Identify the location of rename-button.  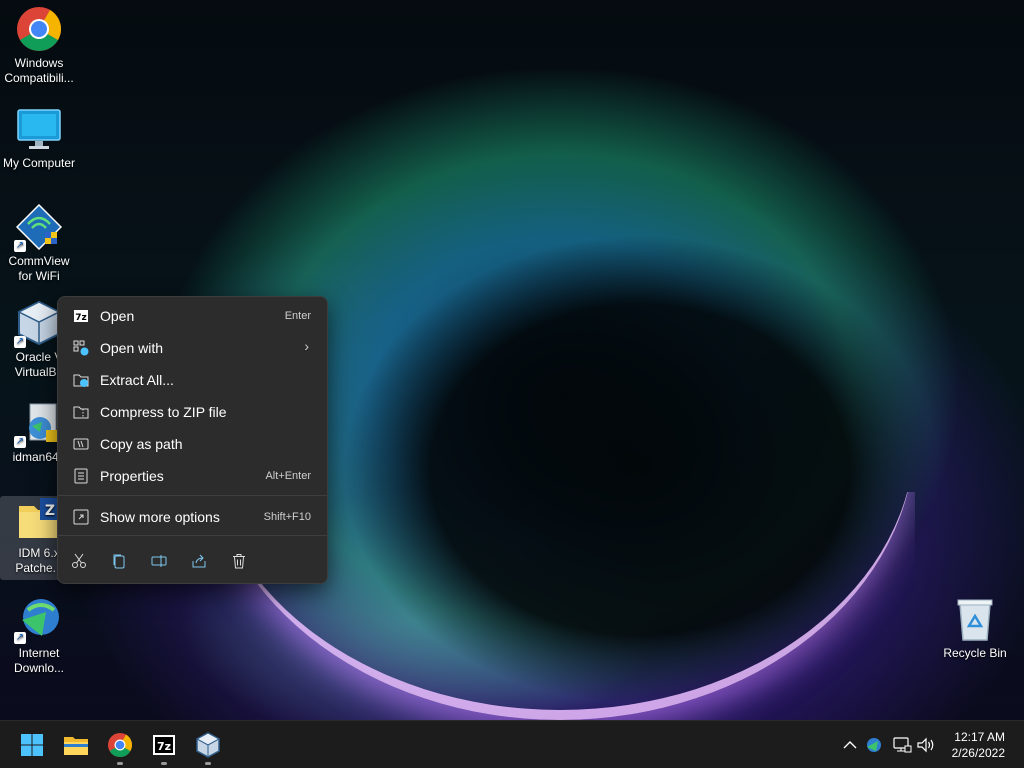
(159, 561).